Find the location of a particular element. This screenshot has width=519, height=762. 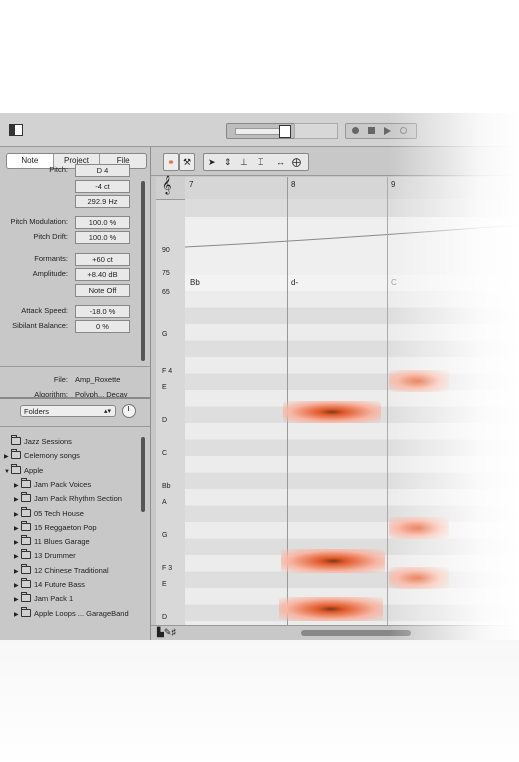

folder-item: ▶ 05 Tech House is located at coordinates (49, 514).